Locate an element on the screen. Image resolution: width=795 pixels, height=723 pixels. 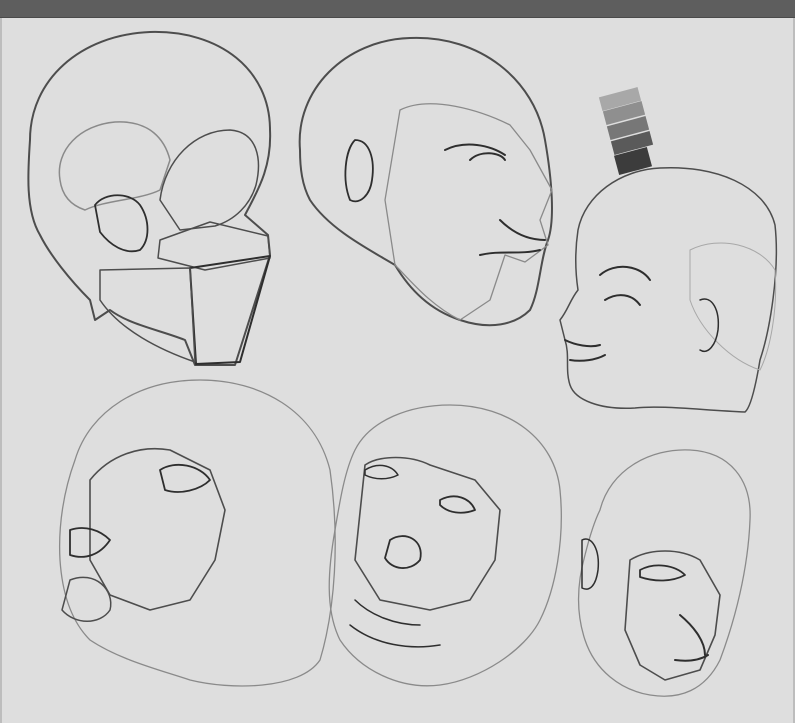
value-swatches is located at coordinates (626, 131).